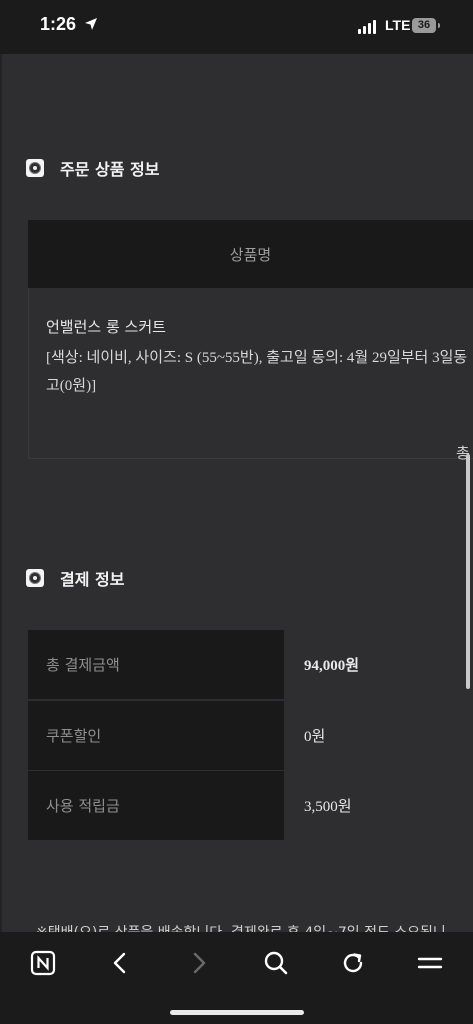 This screenshot has width=473, height=1024. I want to click on search-button, so click(276, 963).